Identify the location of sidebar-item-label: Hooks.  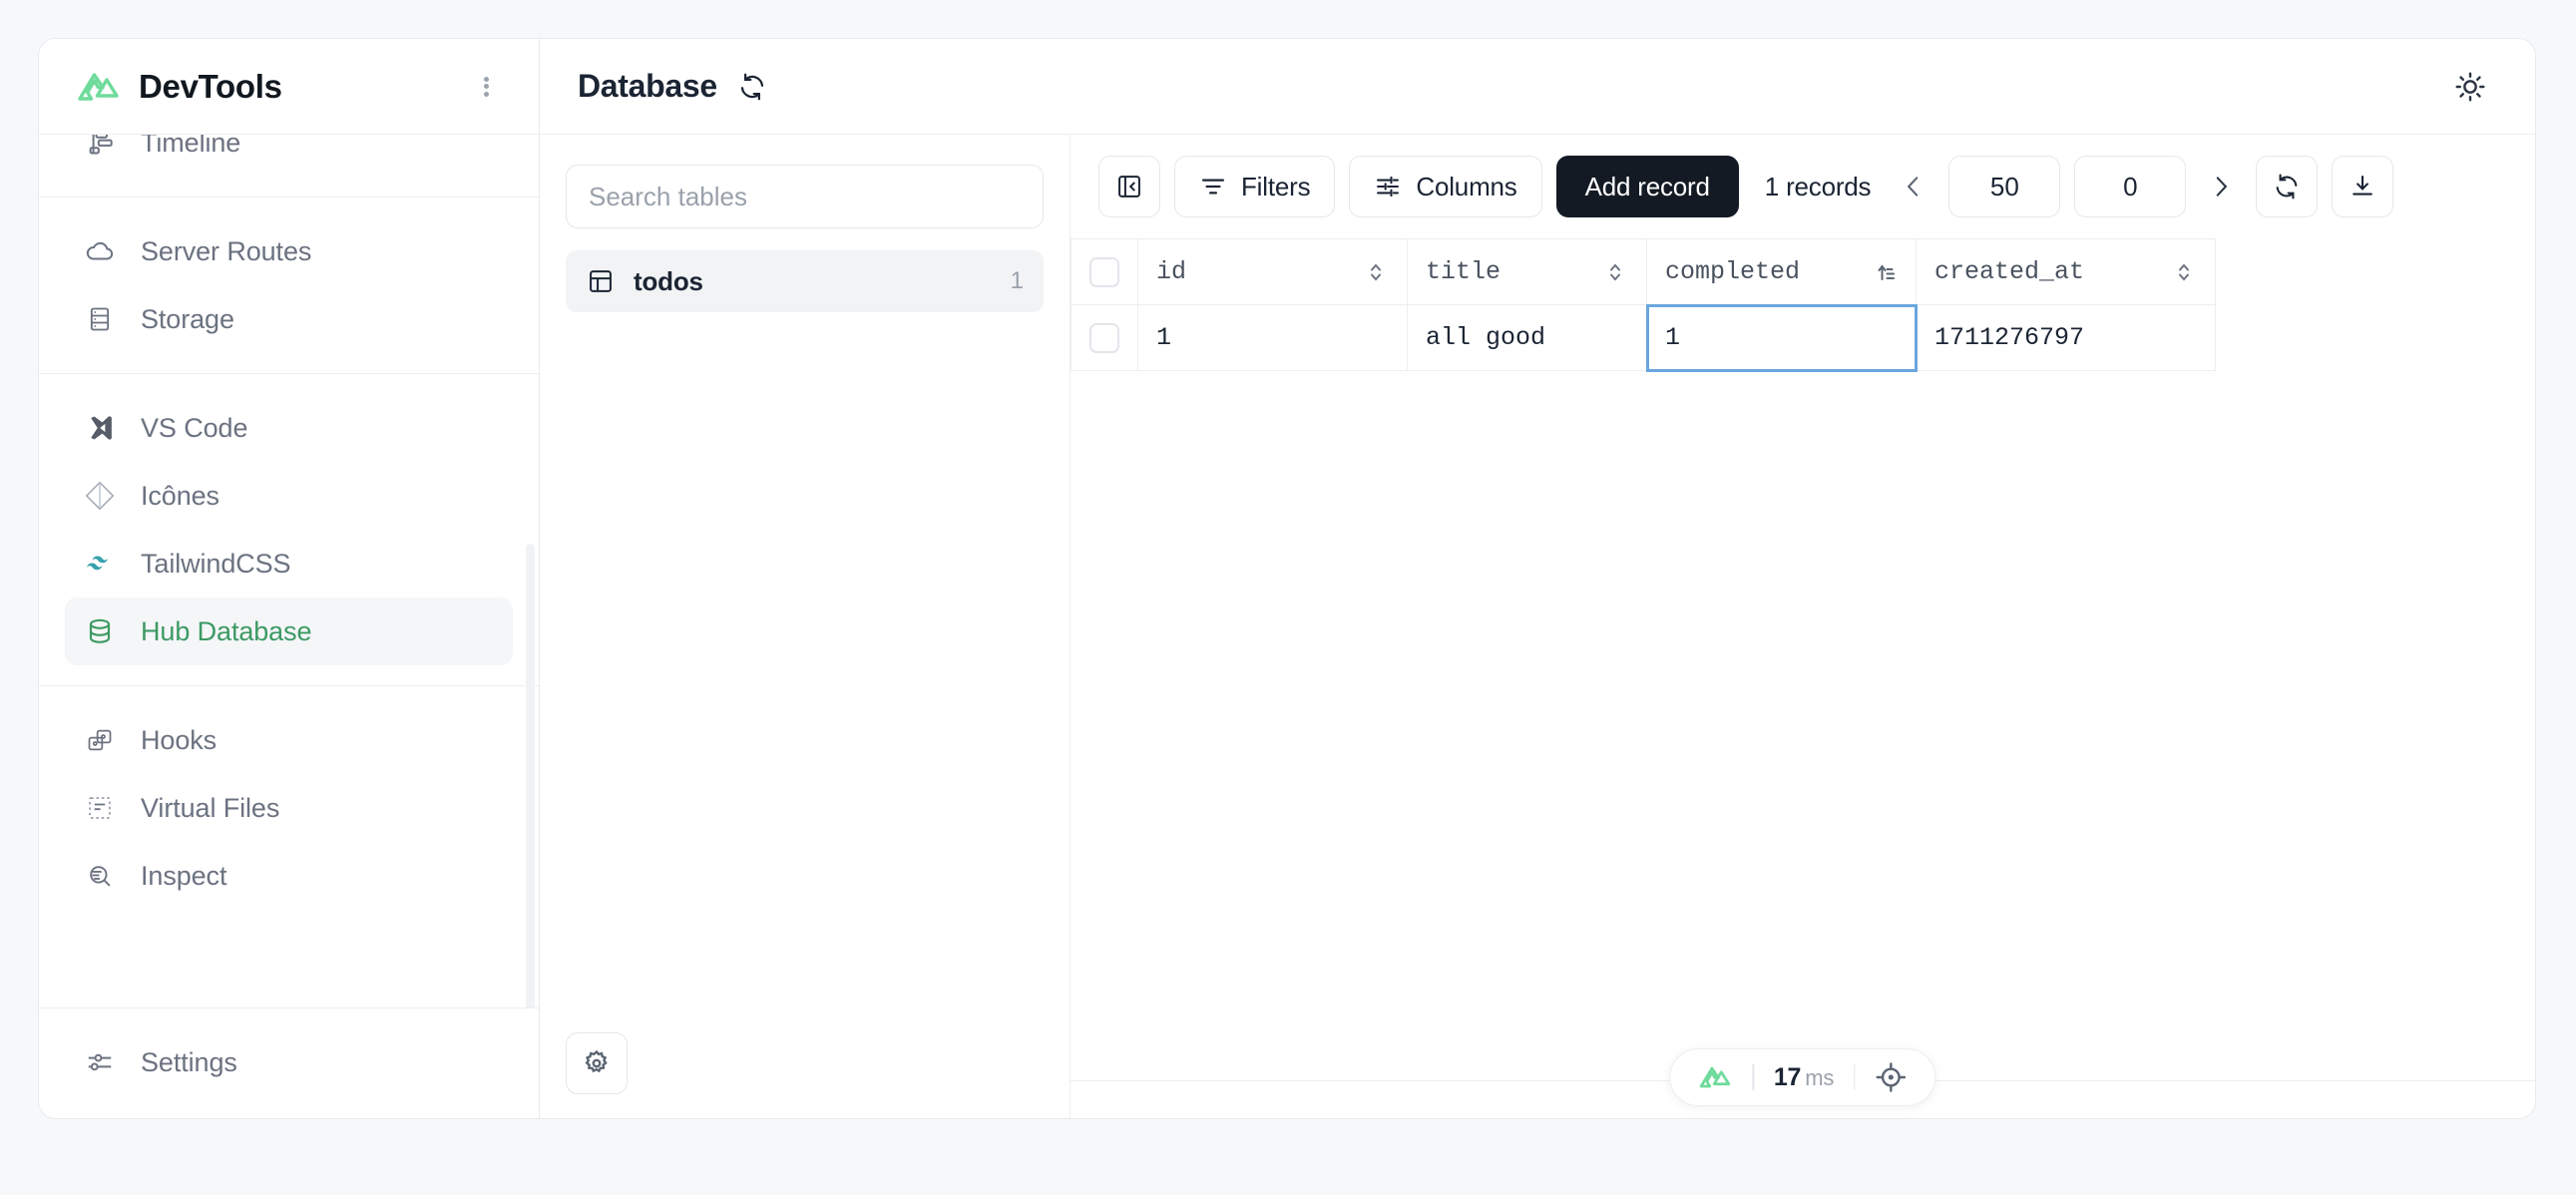
(179, 739).